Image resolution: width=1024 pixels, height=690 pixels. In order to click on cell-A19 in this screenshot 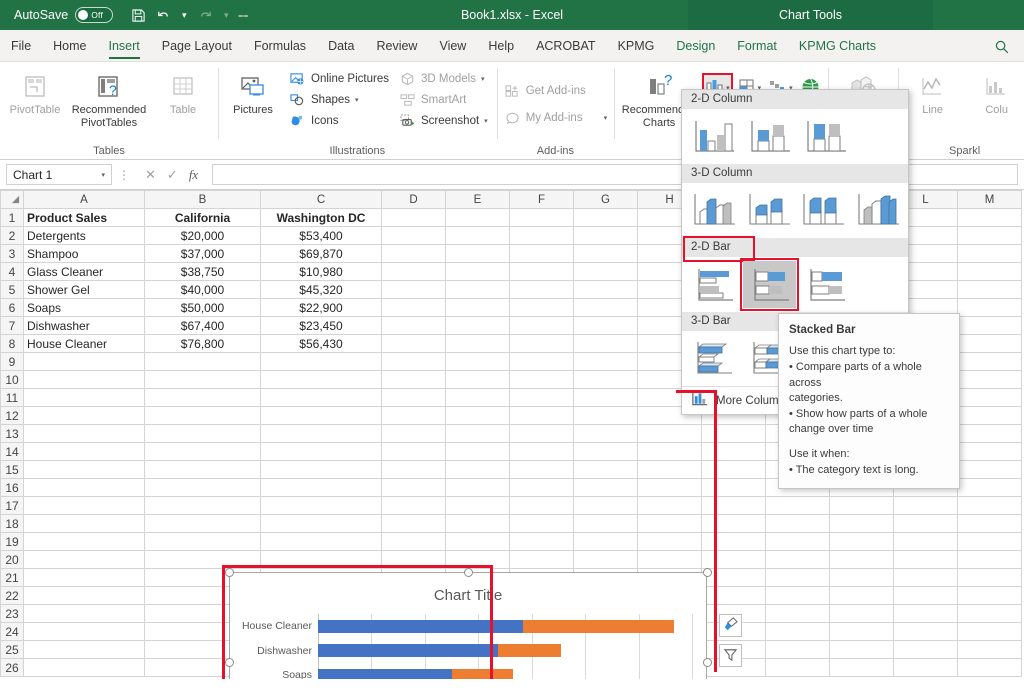, I will do `click(84, 541)`.